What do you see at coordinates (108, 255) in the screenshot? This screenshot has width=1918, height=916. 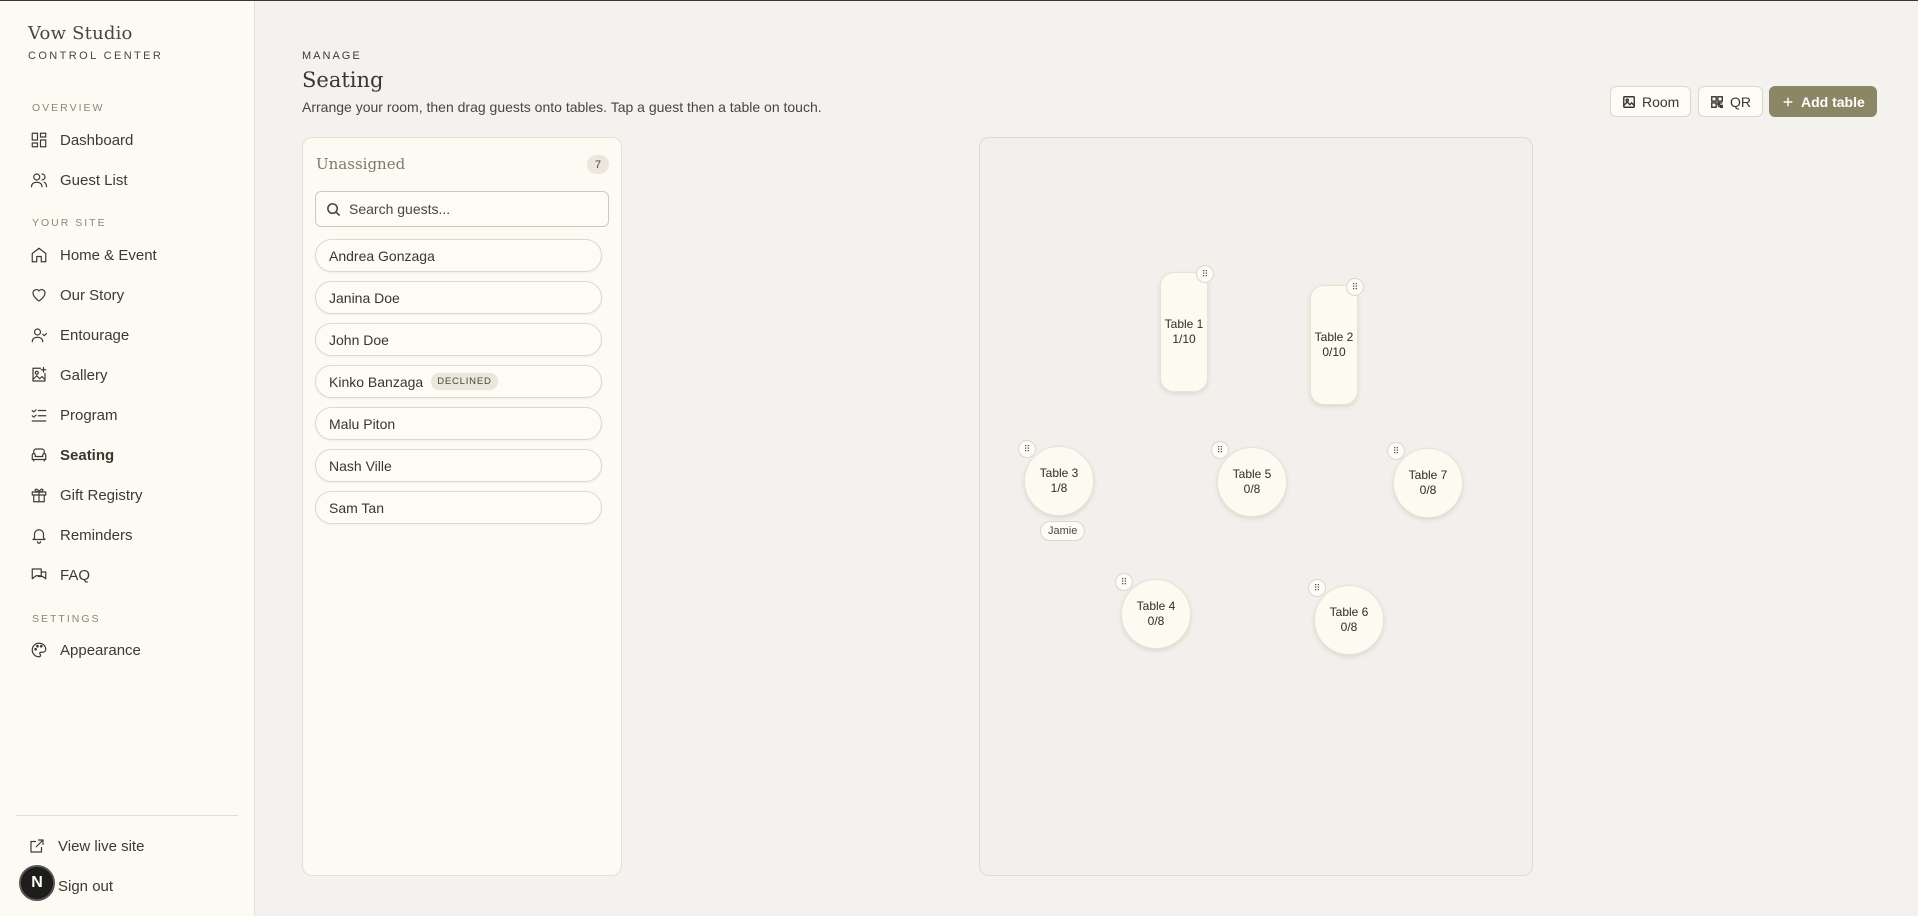 I see `sidebar-item-label: Home & Event` at bounding box center [108, 255].